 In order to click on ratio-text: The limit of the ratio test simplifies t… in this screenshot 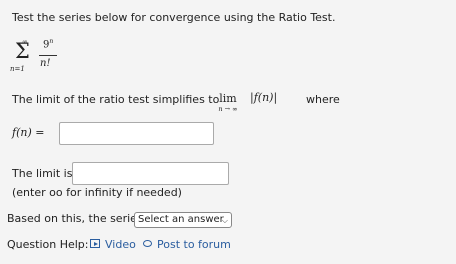, I will do `click(116, 99)`.